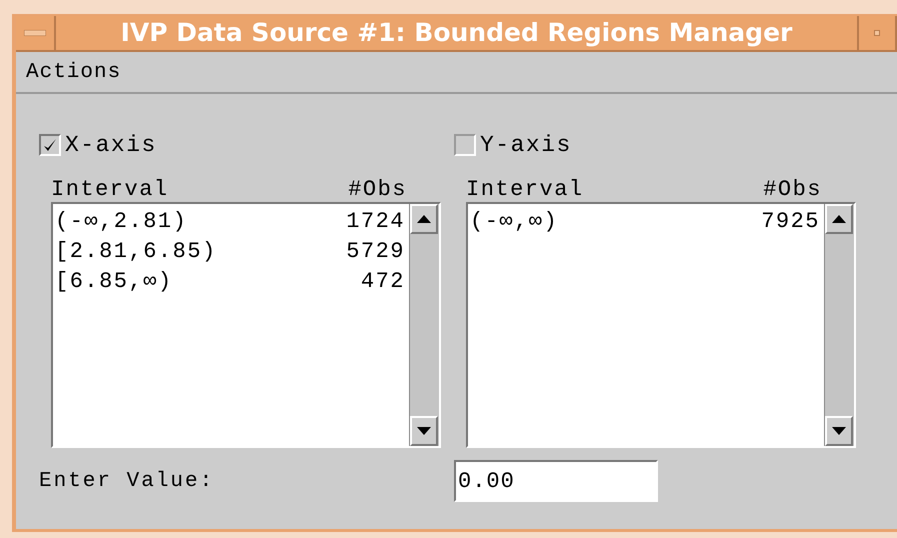 This screenshot has width=897, height=538. What do you see at coordinates (136, 251) in the screenshot?
I see `interval-cell: [2.81,6.85)` at bounding box center [136, 251].